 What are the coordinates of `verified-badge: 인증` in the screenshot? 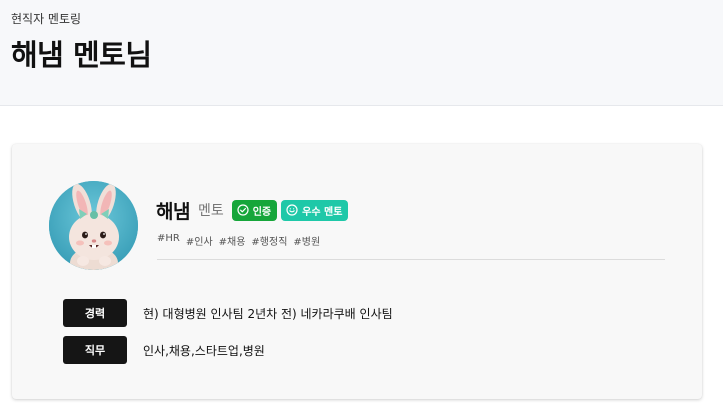 It's located at (254, 210).